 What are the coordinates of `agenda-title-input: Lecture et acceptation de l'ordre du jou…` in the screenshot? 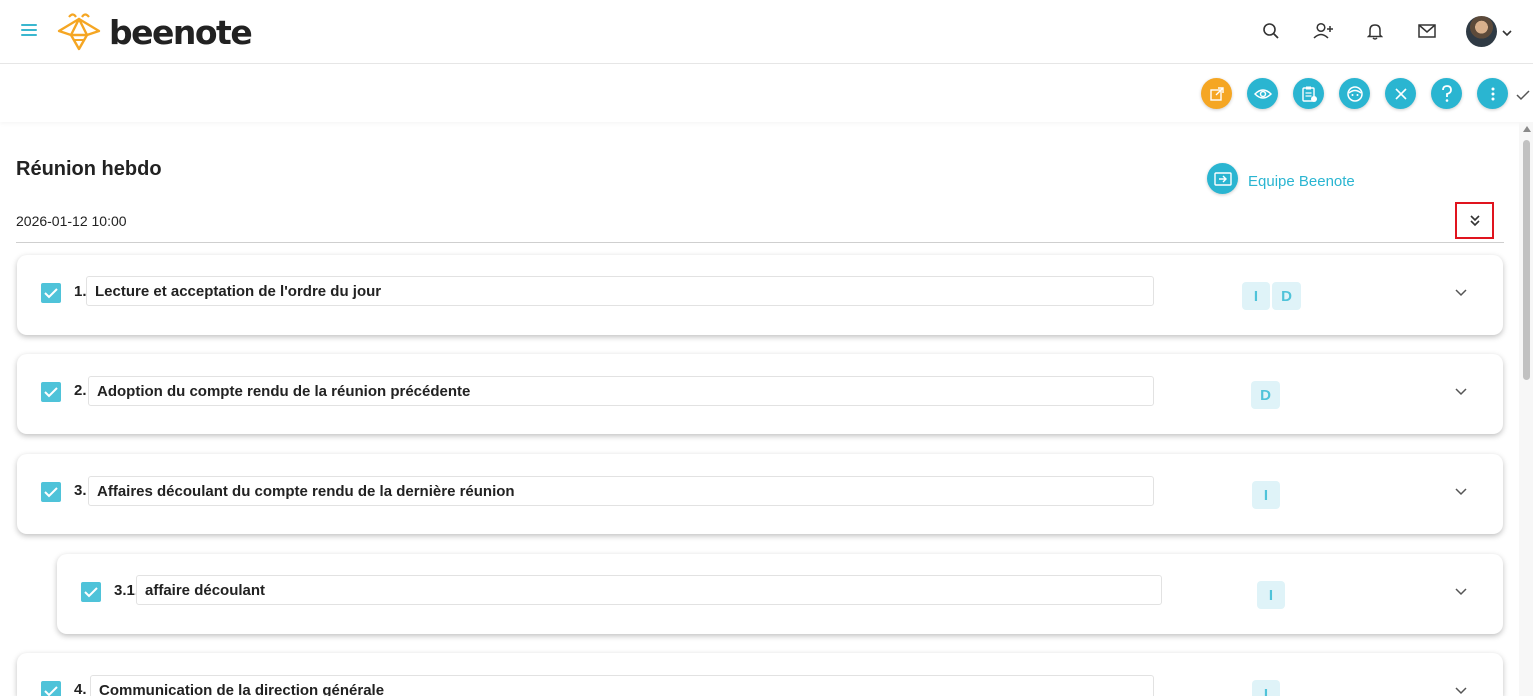 It's located at (620, 291).